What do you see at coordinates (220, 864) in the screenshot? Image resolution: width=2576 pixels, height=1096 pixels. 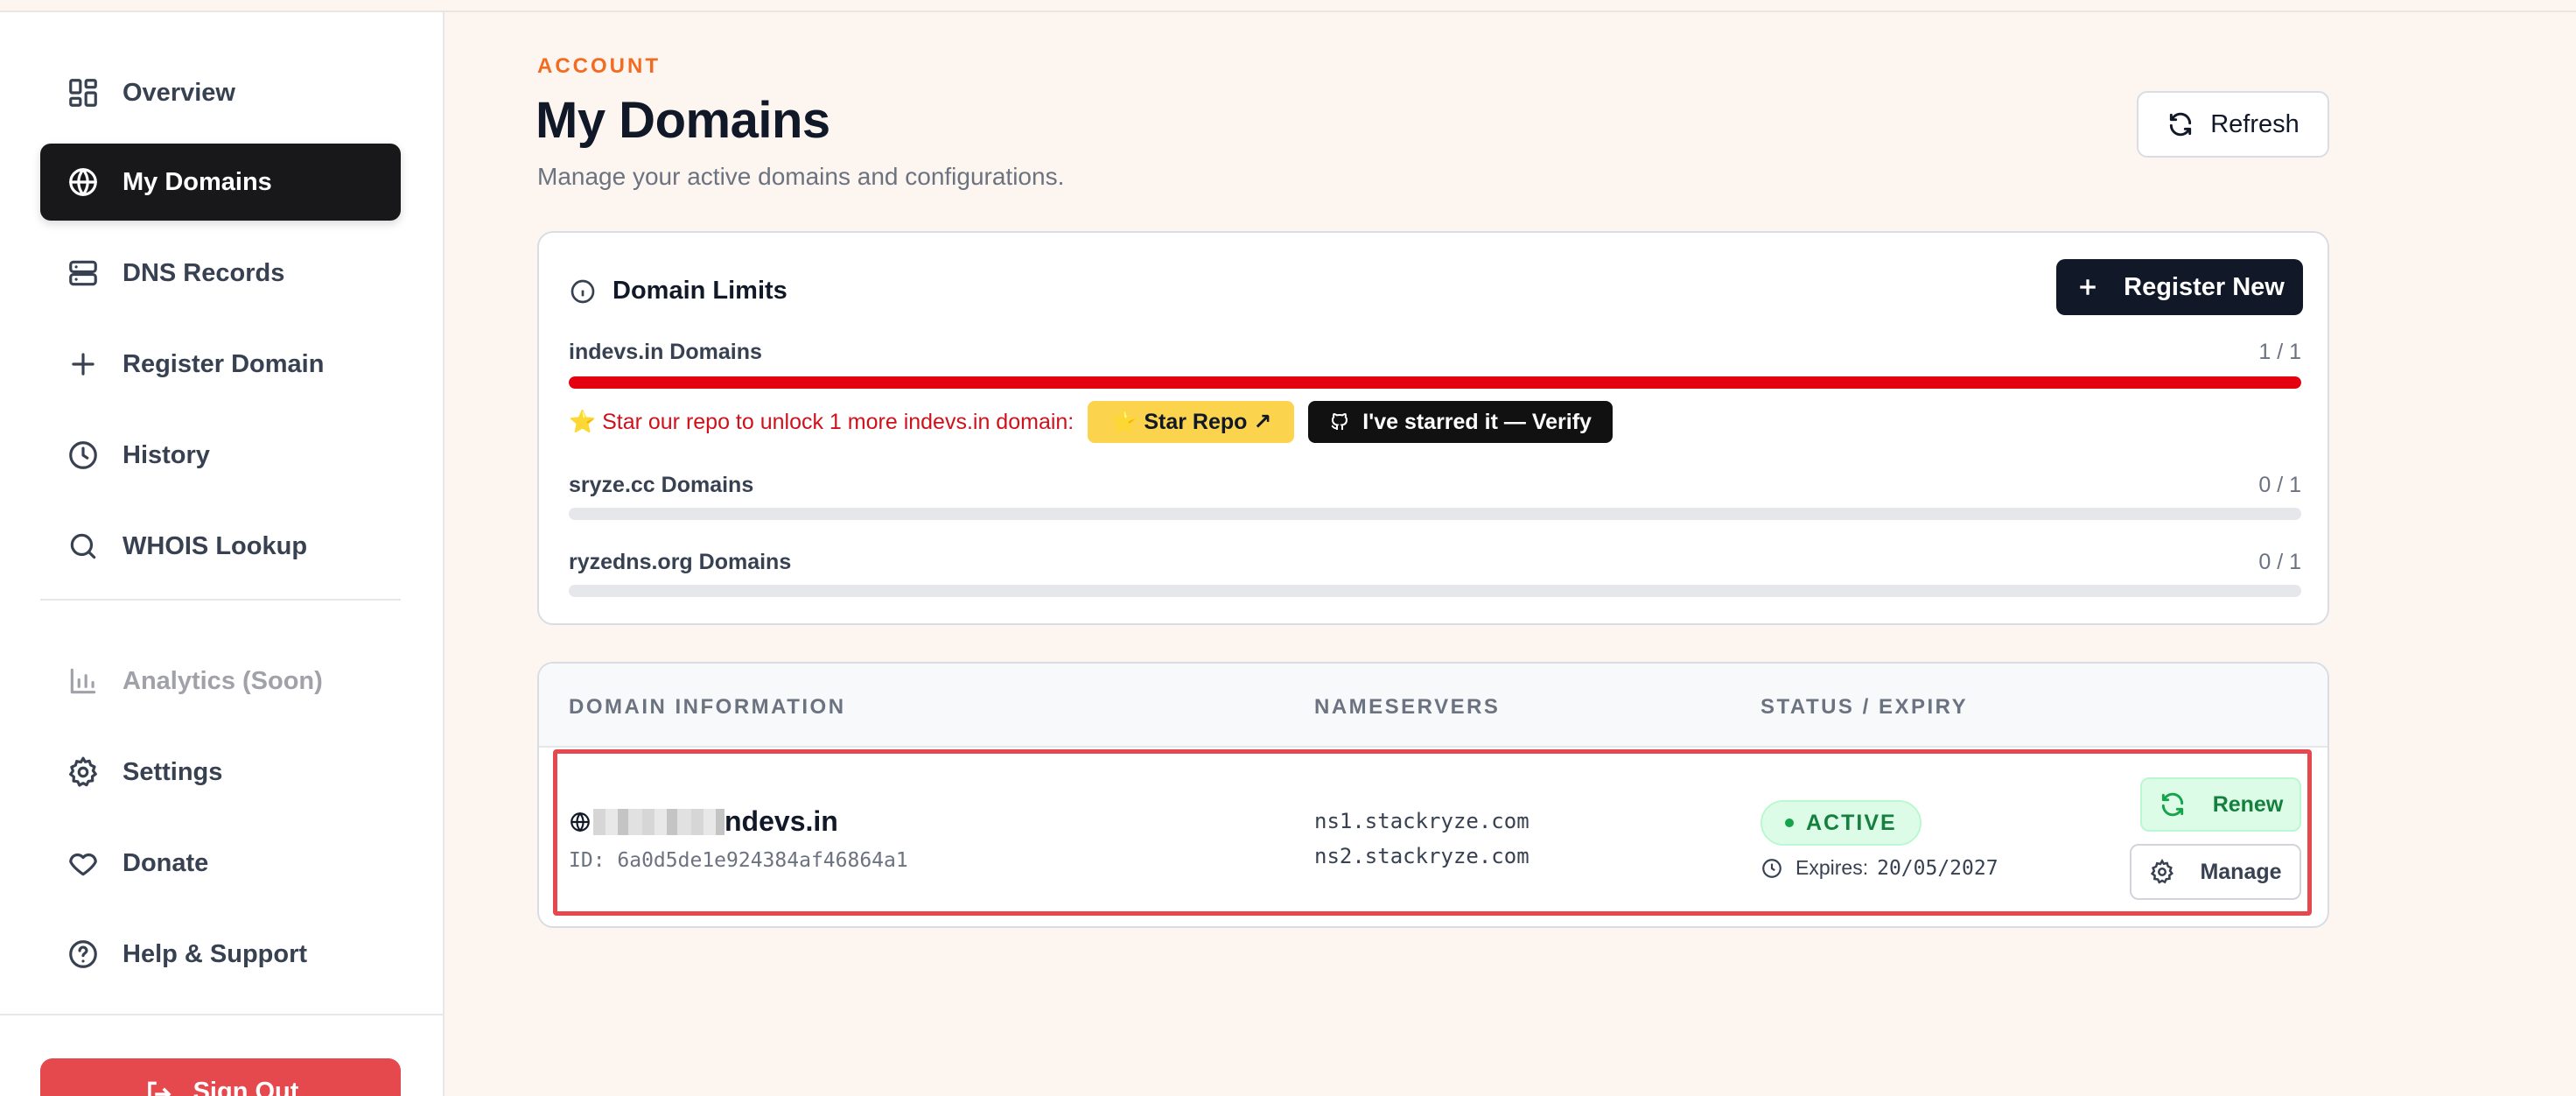 I see `sidebar-item-donate: Donate` at bounding box center [220, 864].